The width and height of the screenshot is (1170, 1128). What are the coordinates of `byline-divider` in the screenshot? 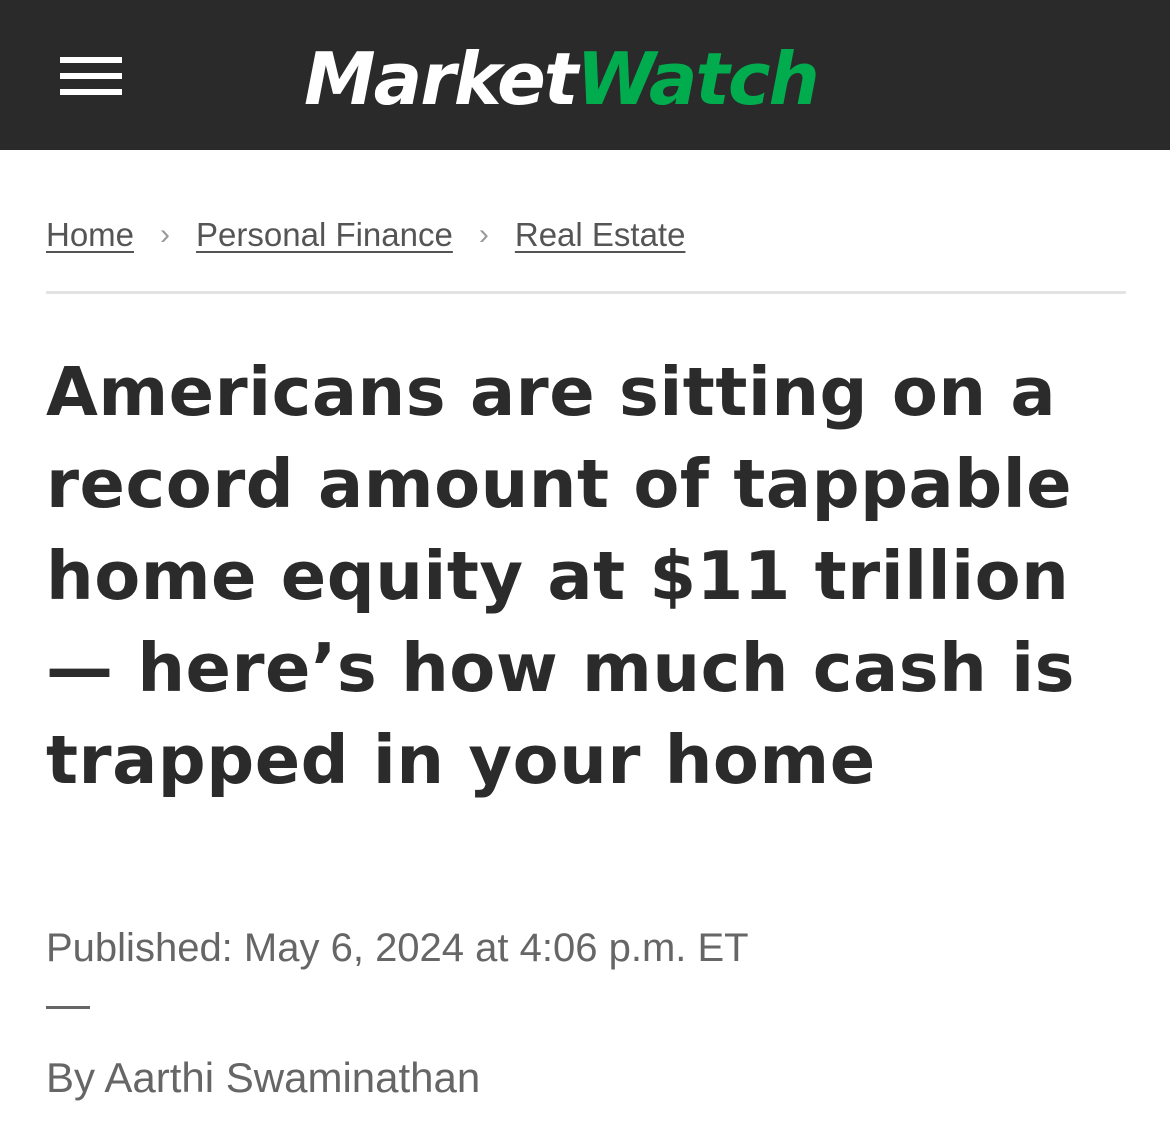 It's located at (68, 1007).